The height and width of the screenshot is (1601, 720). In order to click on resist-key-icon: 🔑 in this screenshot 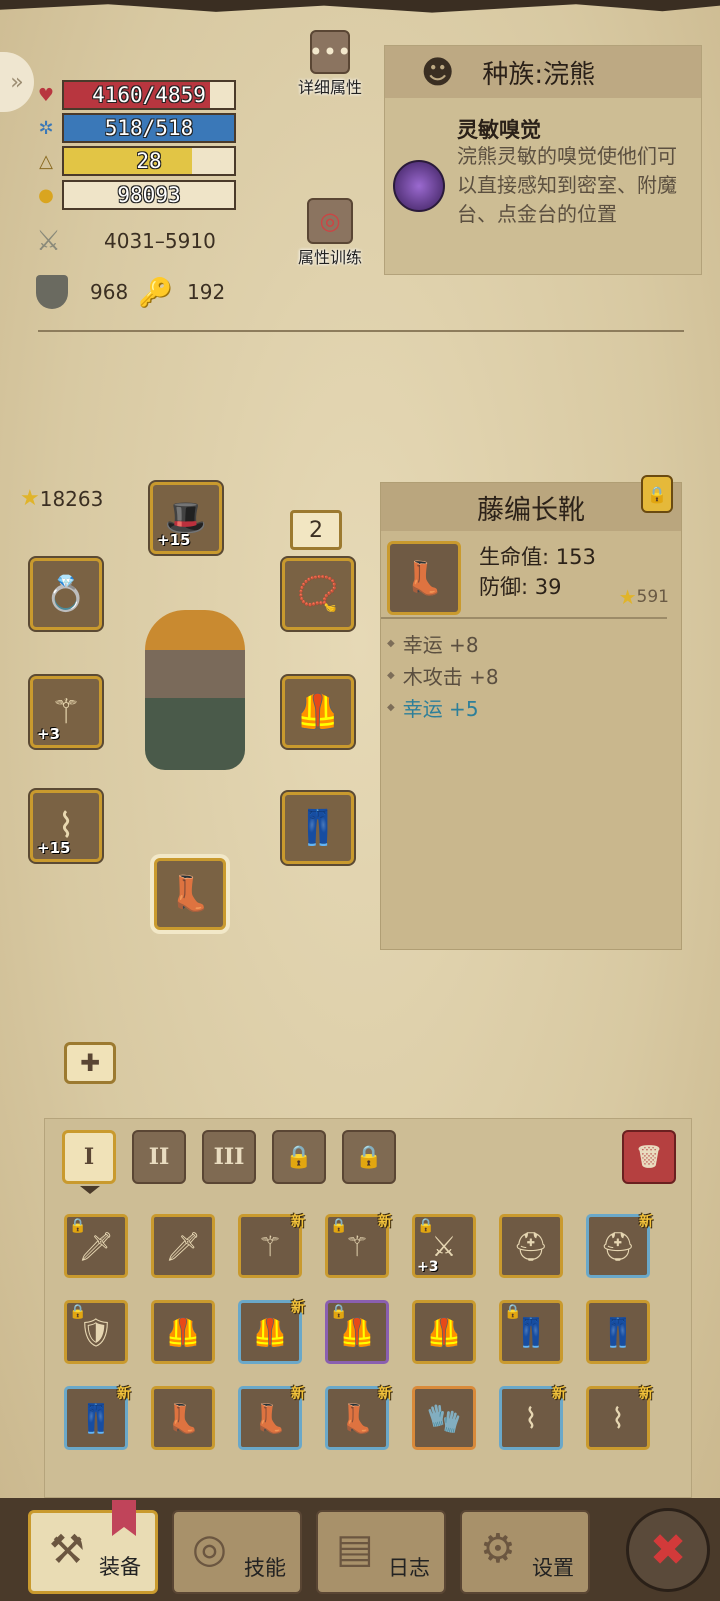, I will do `click(156, 292)`.